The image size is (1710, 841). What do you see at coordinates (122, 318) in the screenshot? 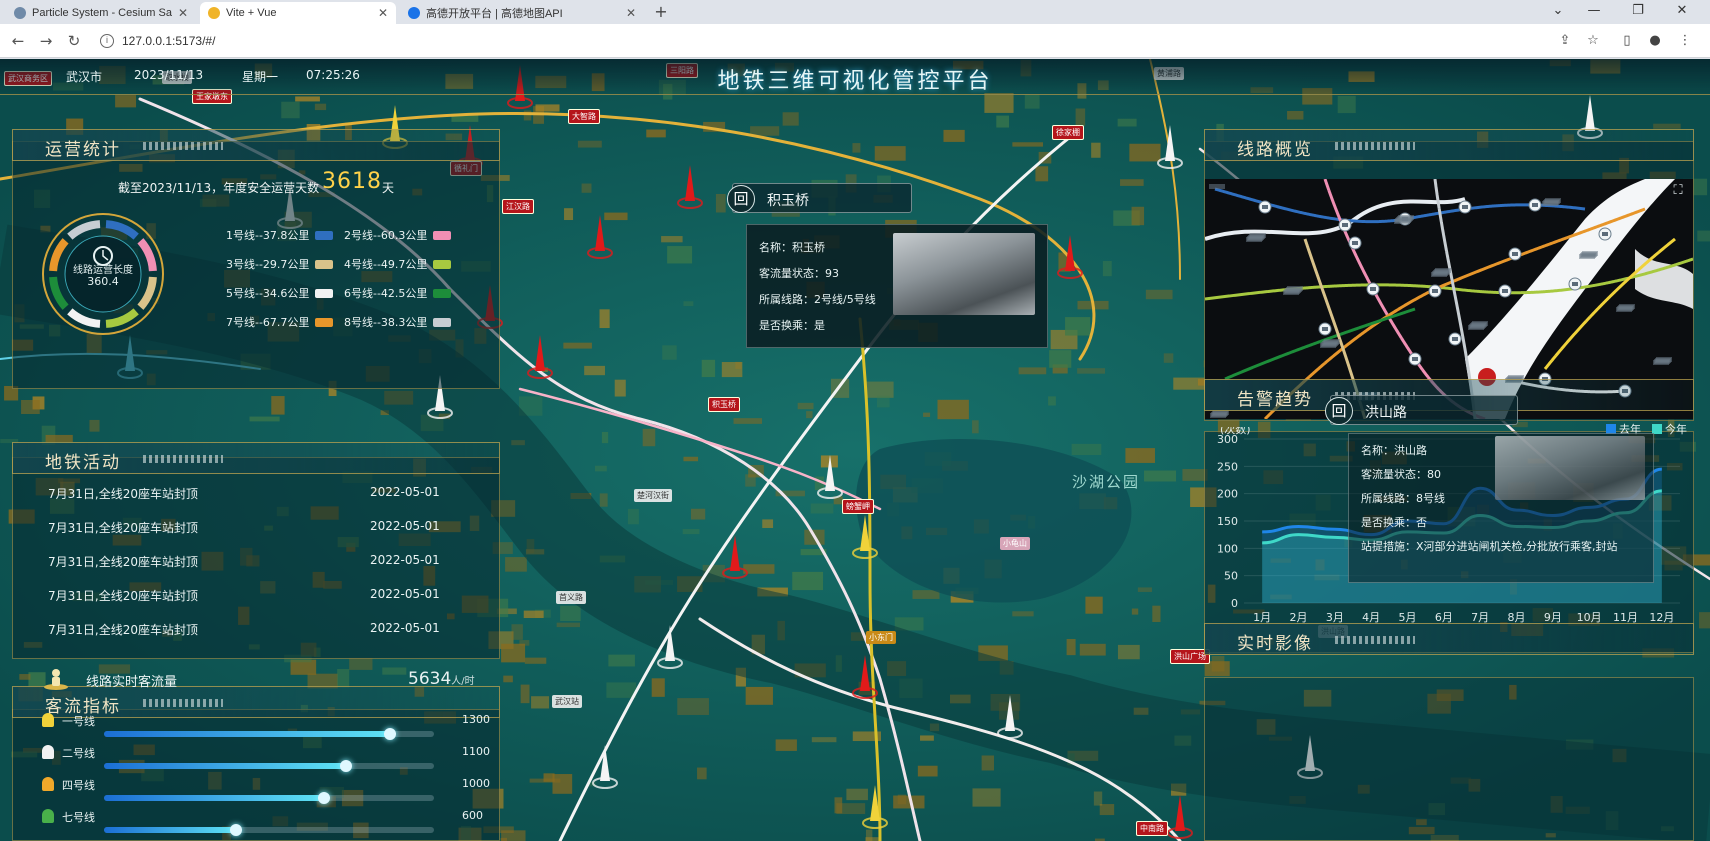
I see `ring-segment` at bounding box center [122, 318].